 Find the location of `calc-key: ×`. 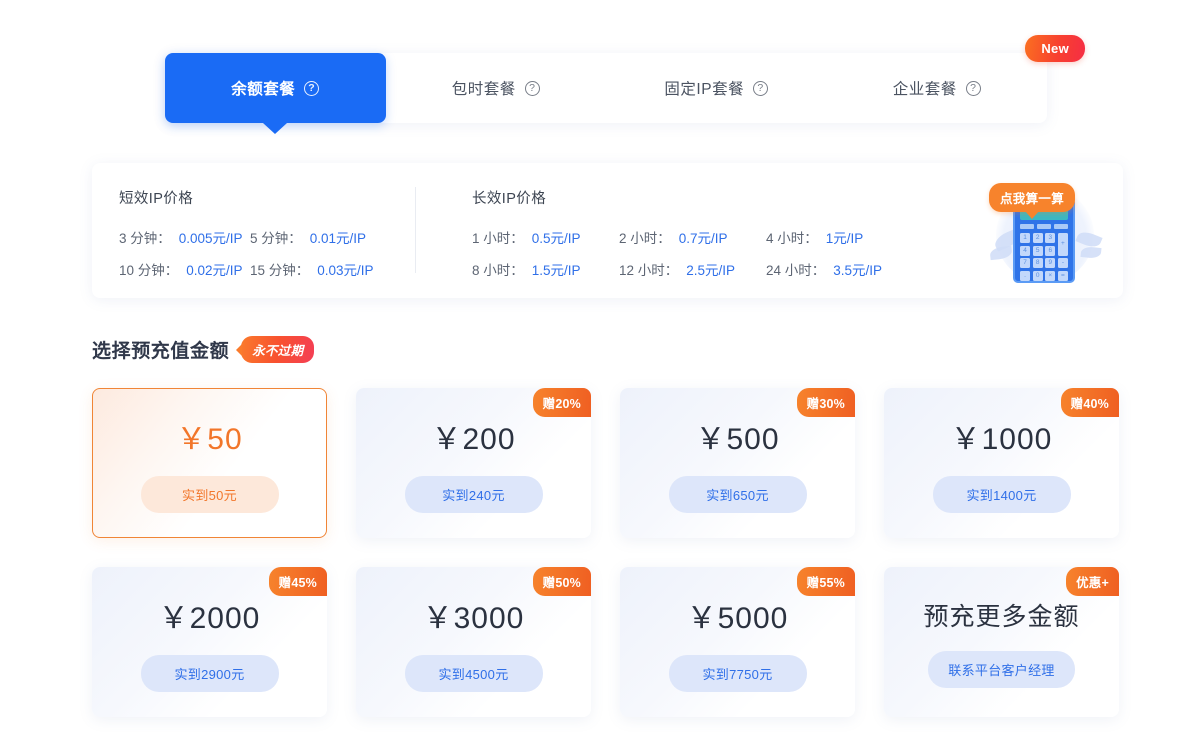

calc-key: × is located at coordinates (1050, 275).